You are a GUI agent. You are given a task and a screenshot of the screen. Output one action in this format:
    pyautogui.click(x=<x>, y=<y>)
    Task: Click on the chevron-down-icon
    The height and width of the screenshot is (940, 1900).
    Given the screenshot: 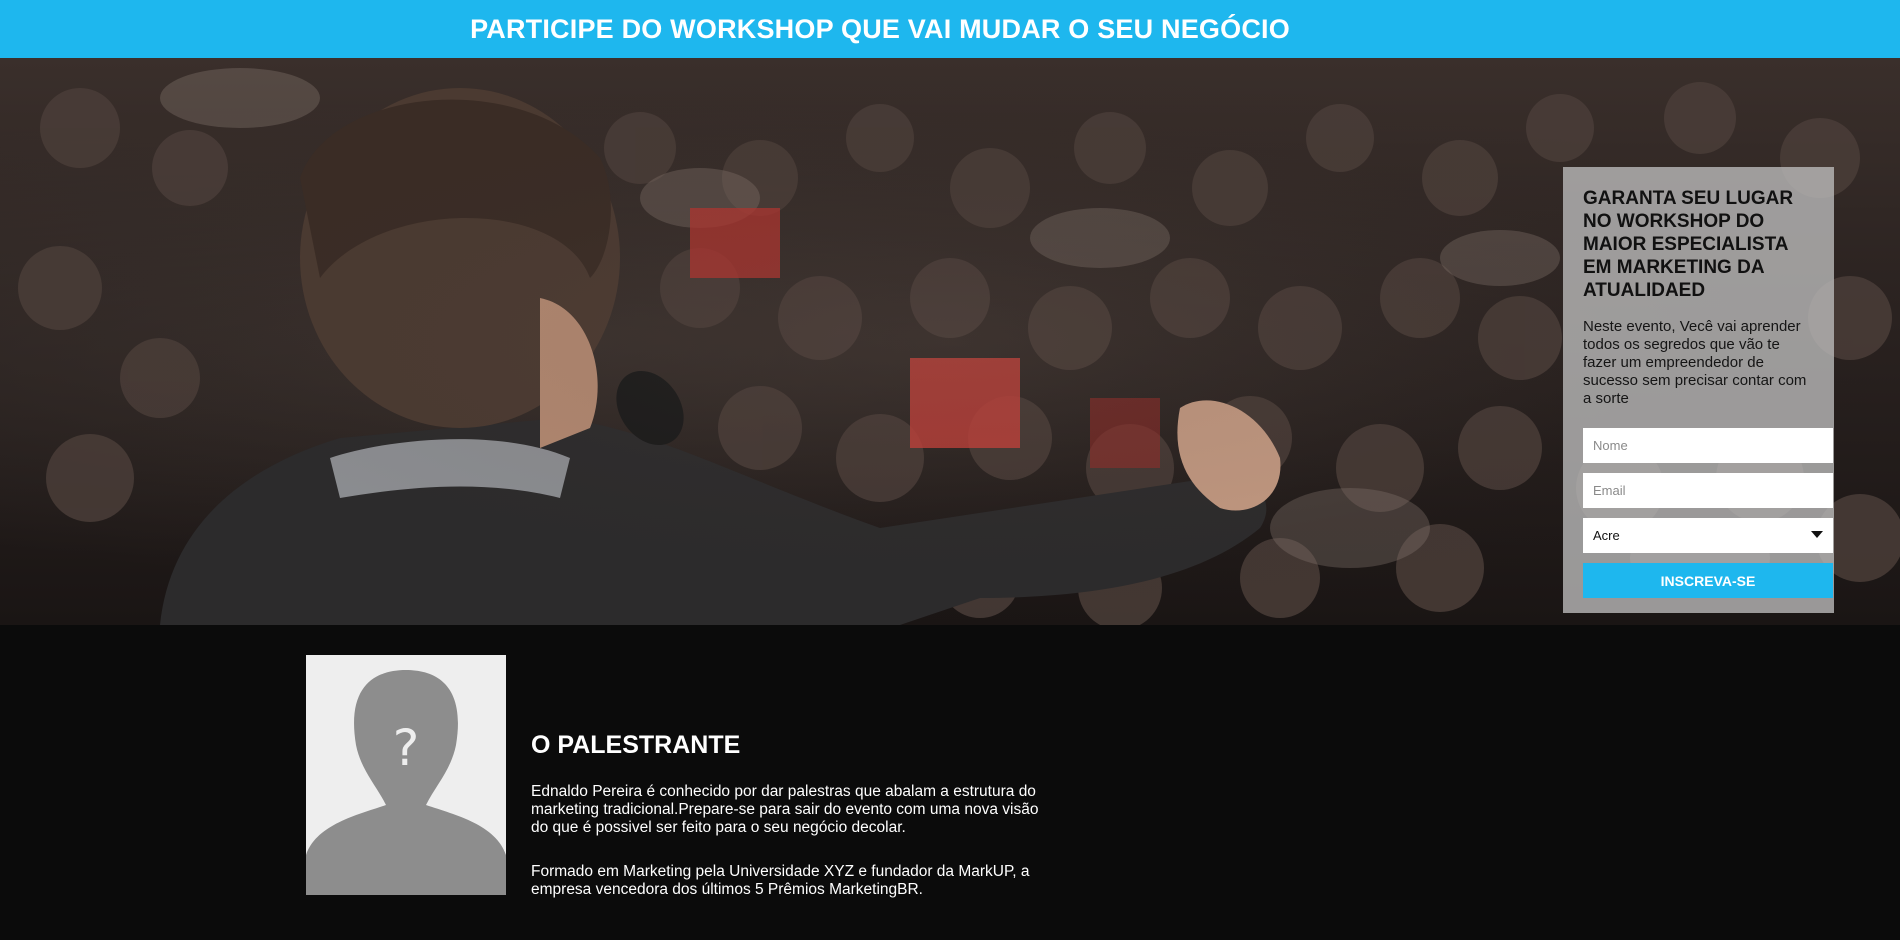 What is the action you would take?
    pyautogui.click(x=1817, y=534)
    